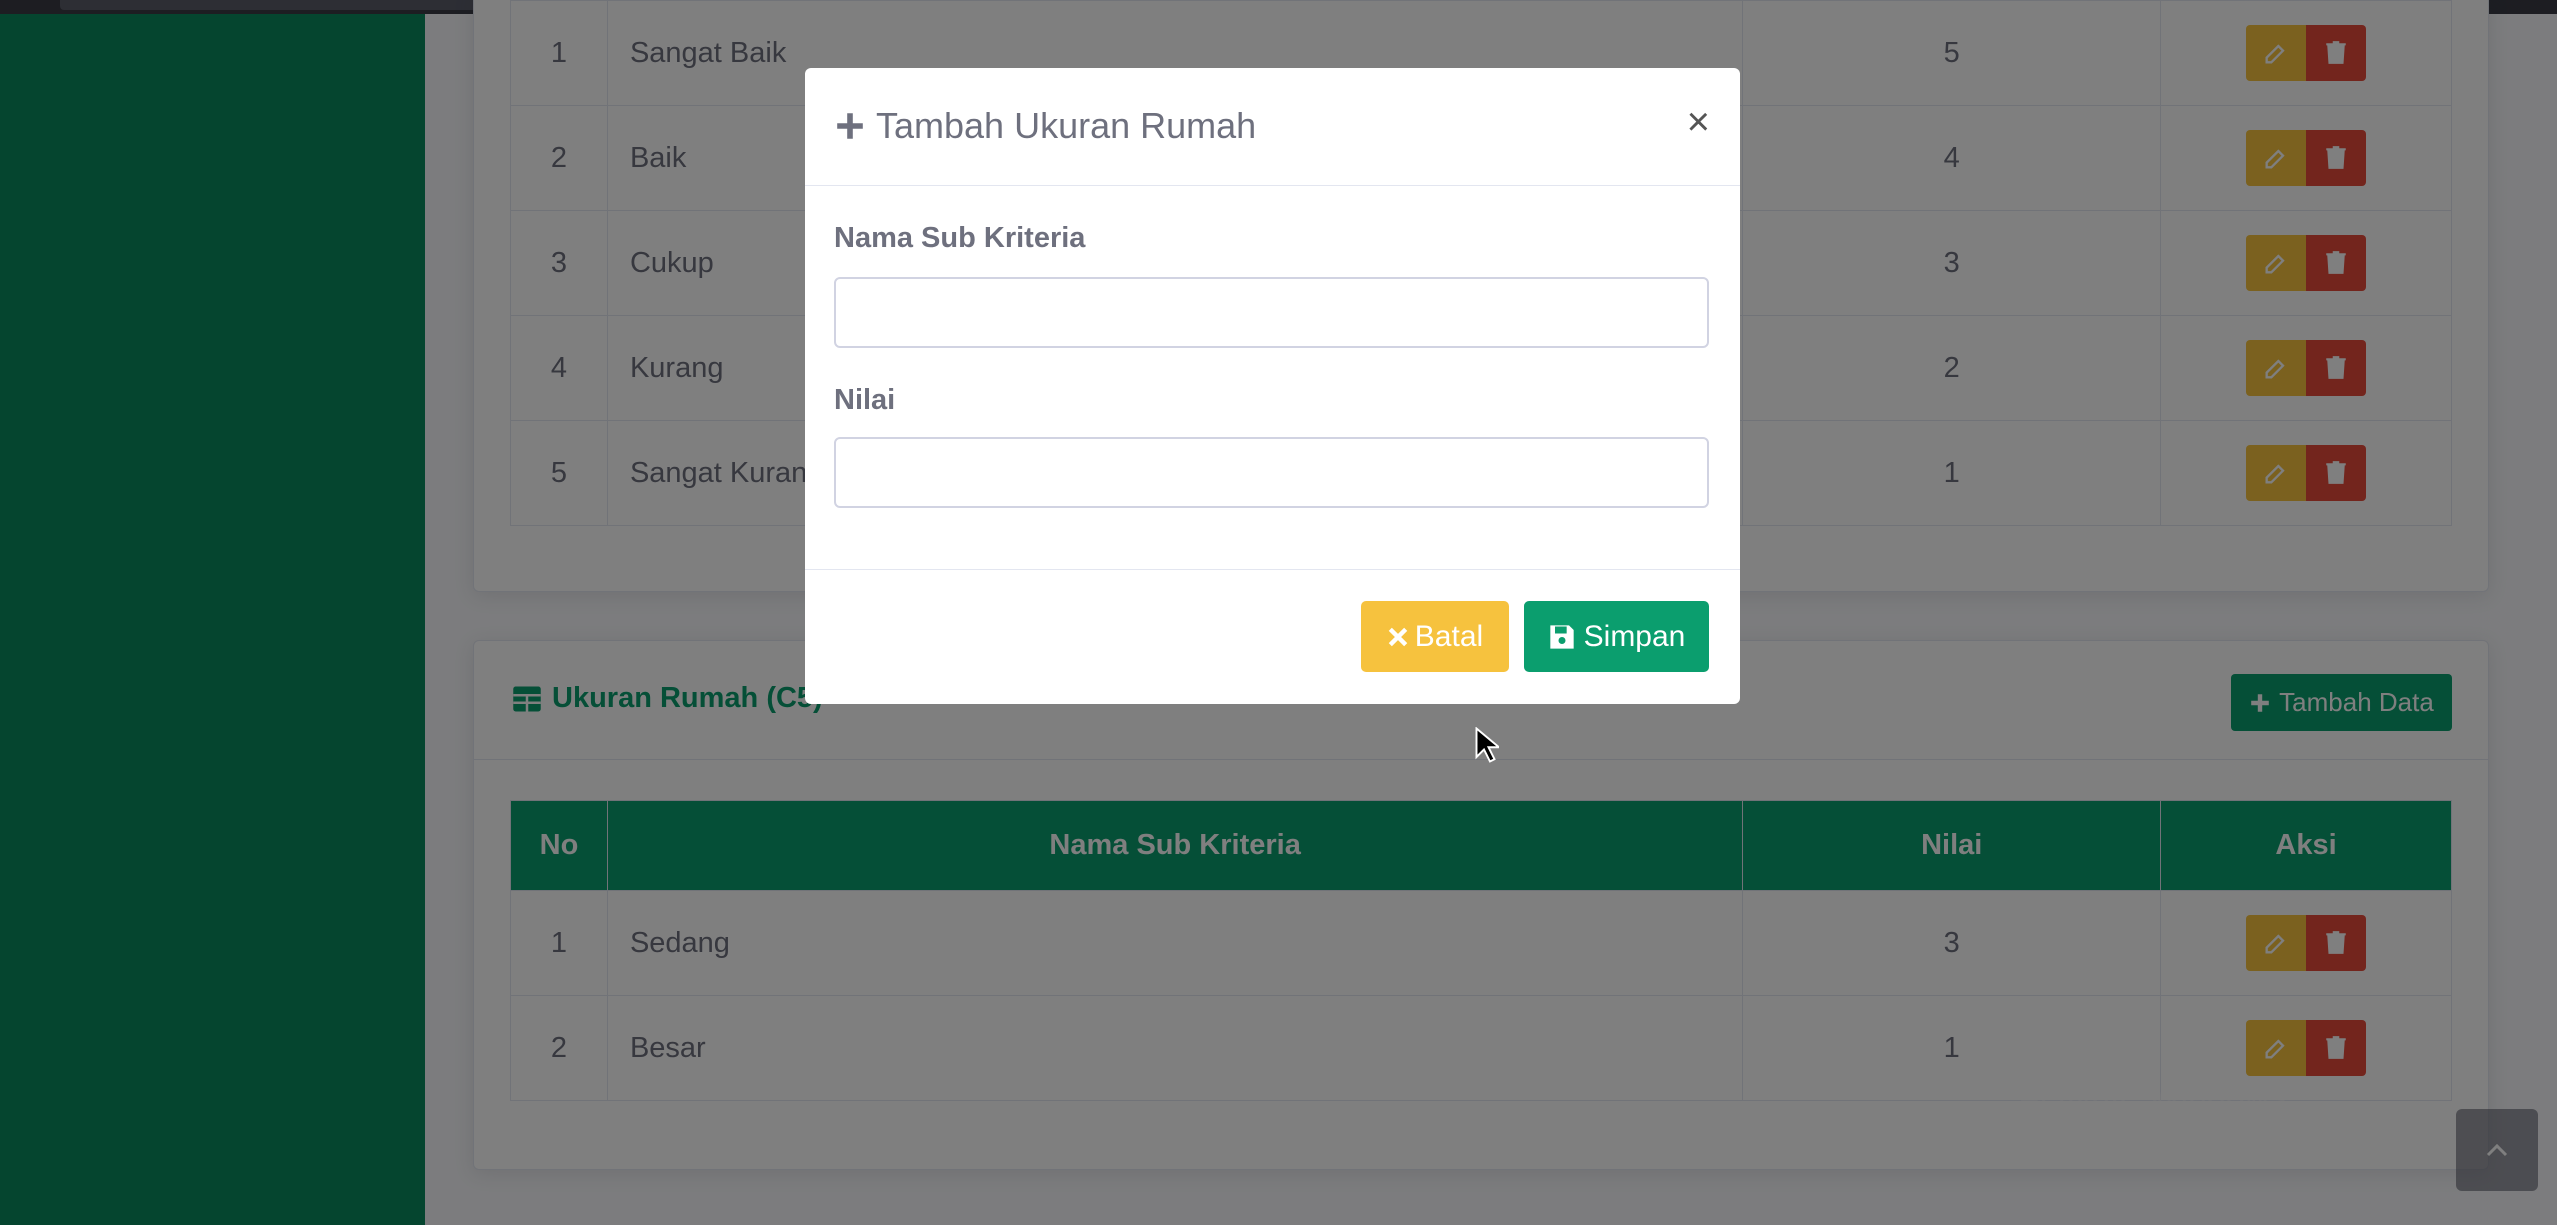 The width and height of the screenshot is (2557, 1225). Describe the element at coordinates (1634, 636) in the screenshot. I see `simpan-label: Simpan` at that location.